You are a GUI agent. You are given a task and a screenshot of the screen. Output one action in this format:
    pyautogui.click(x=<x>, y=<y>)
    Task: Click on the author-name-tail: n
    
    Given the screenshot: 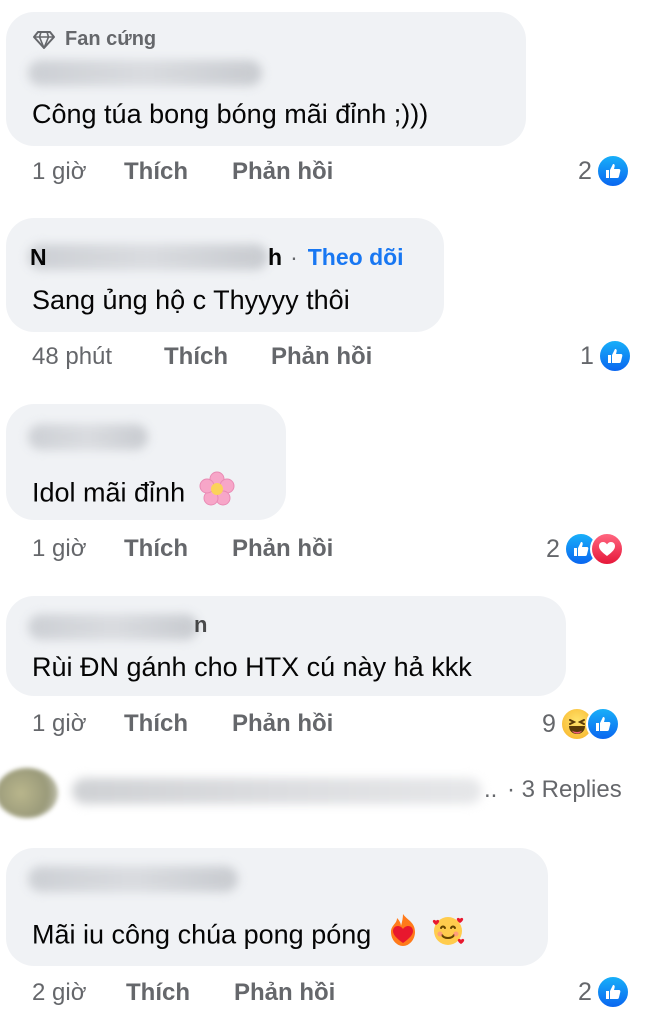 What is the action you would take?
    pyautogui.click(x=201, y=624)
    